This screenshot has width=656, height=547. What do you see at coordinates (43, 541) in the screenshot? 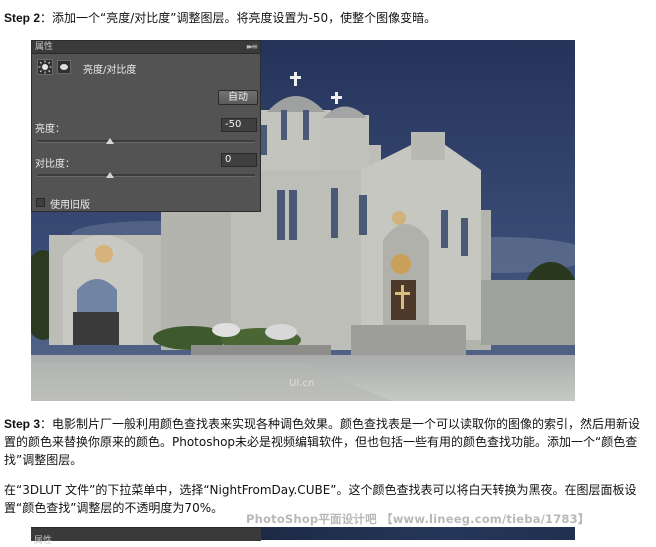
I see `next-panel-tab: 属性` at bounding box center [43, 541].